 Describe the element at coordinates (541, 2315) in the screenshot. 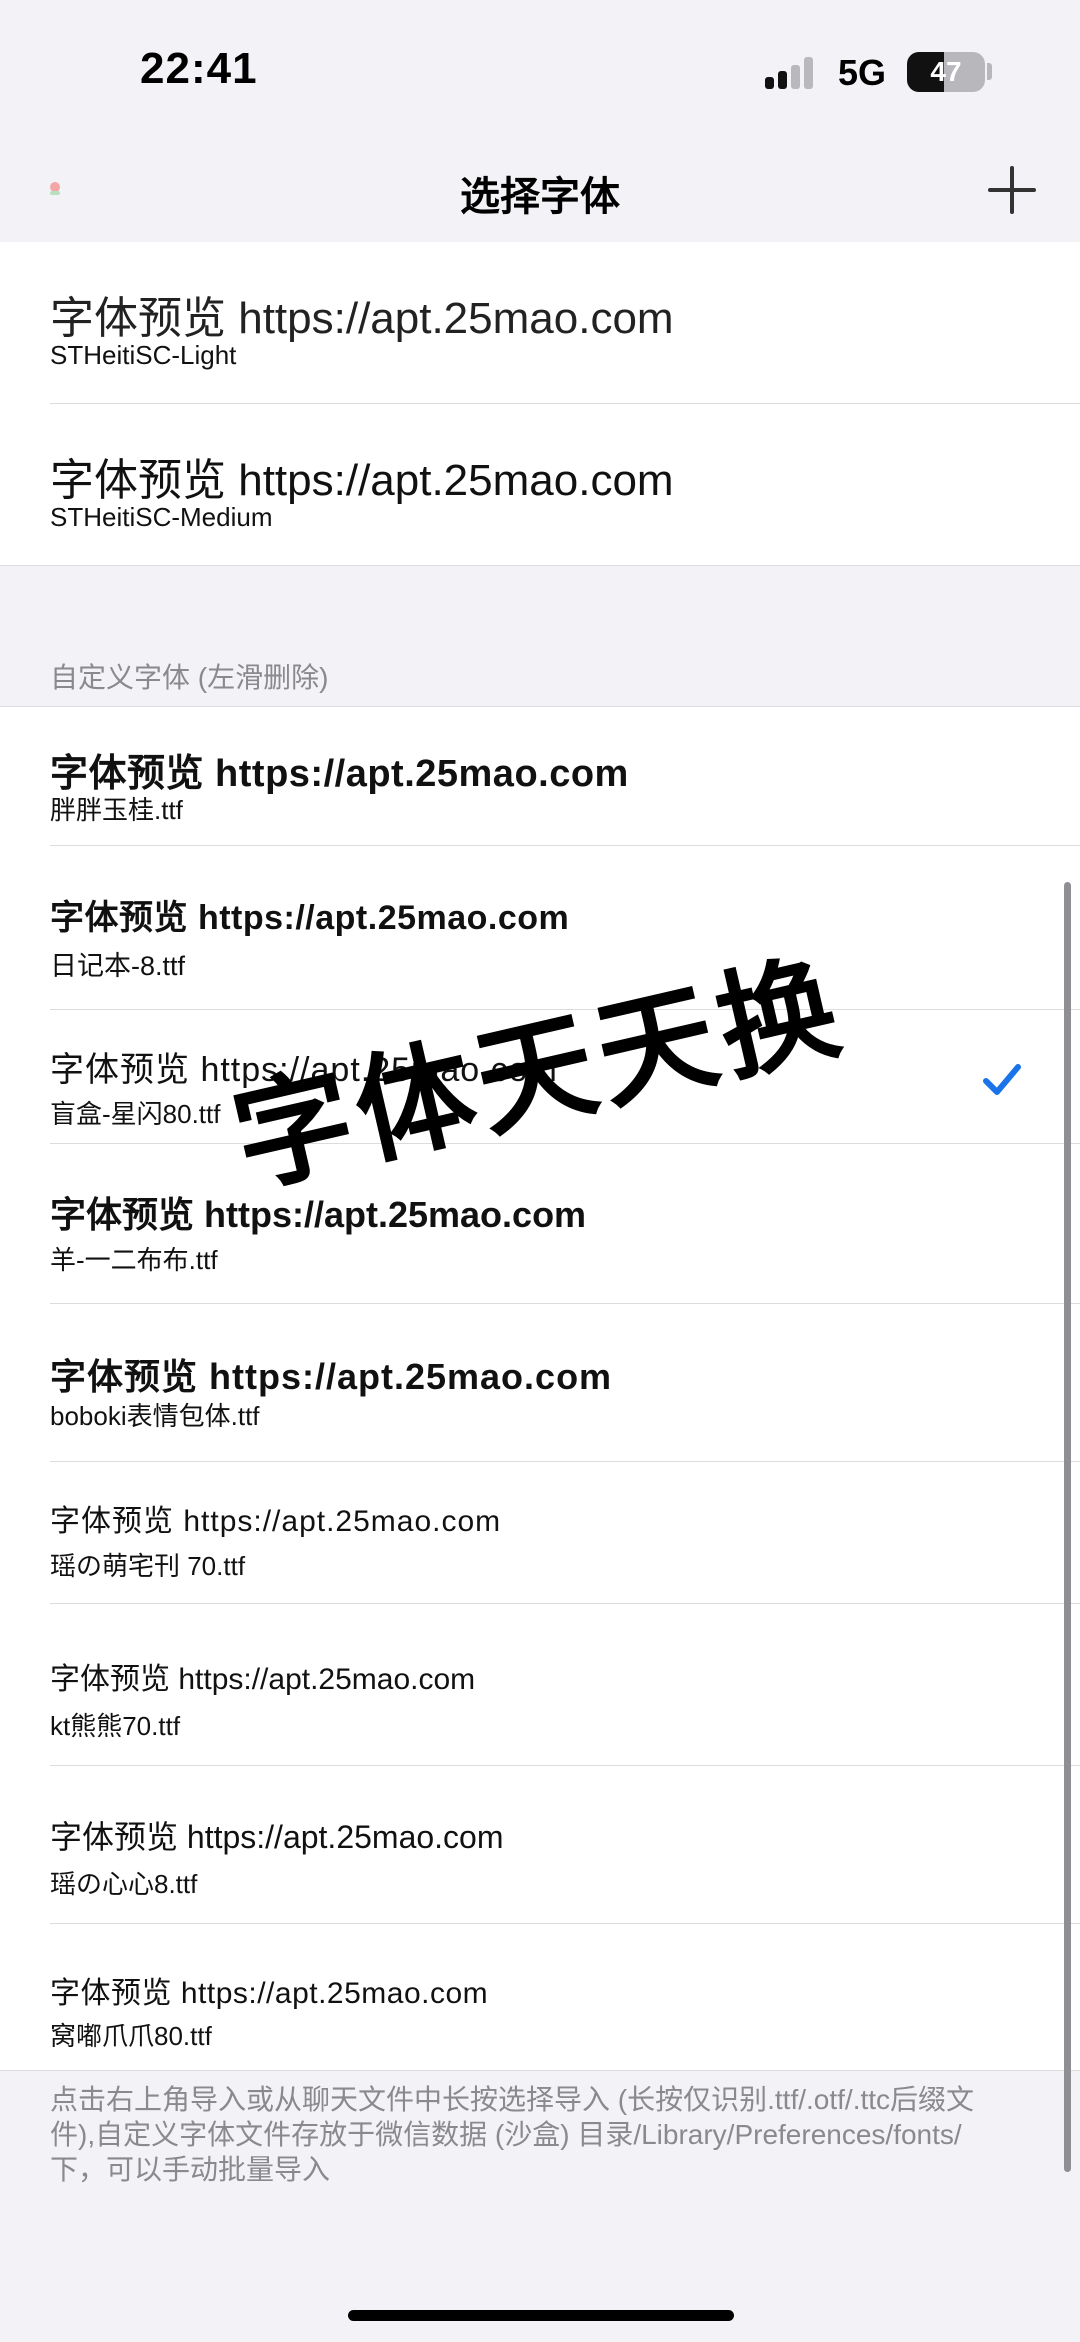

I see `home-indicator` at that location.